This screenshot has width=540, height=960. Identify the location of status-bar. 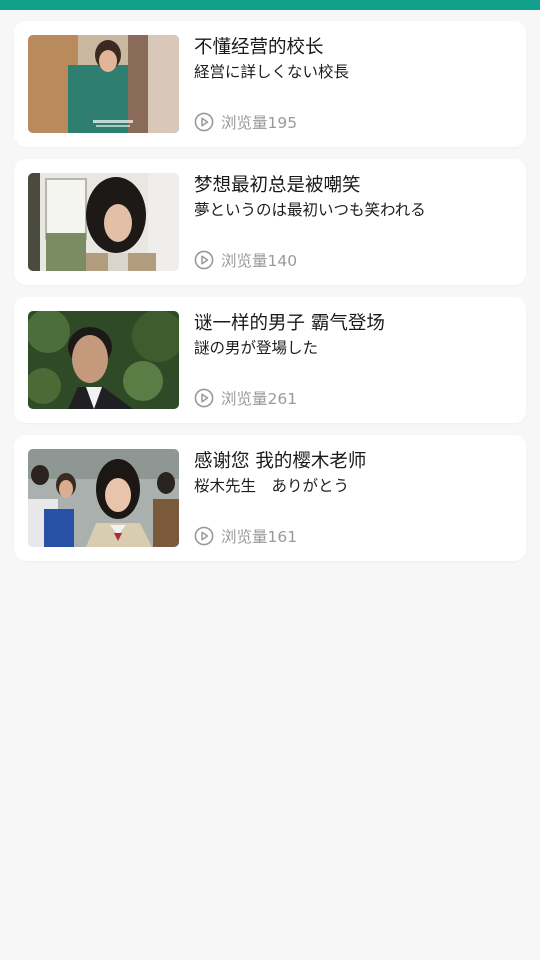
(270, 5).